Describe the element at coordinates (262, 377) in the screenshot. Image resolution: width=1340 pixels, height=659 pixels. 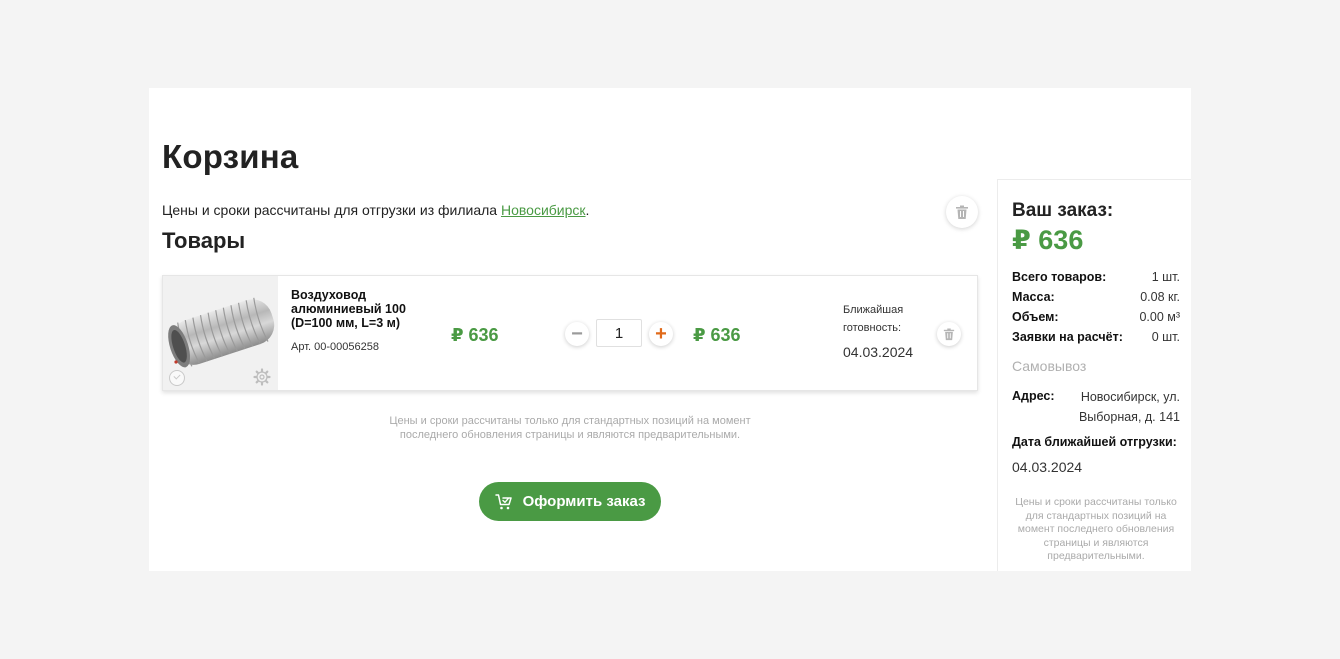
I see `gear-icon` at that location.